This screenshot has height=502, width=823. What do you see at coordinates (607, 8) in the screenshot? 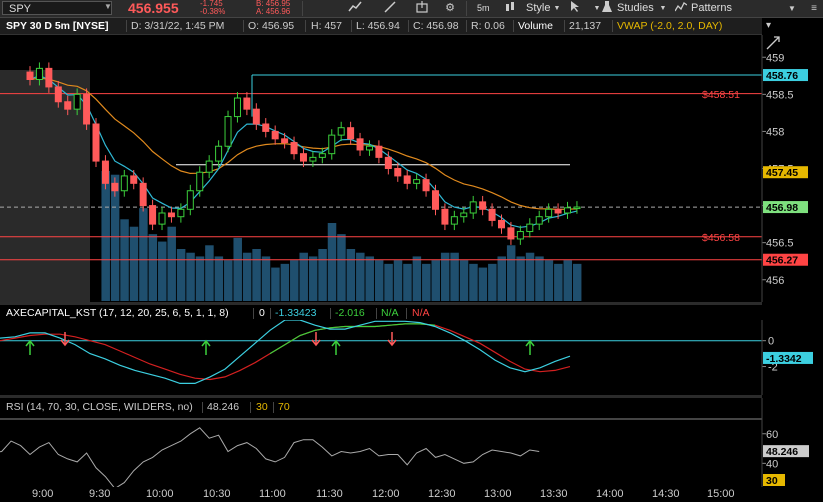
I see `flask-icon` at bounding box center [607, 8].